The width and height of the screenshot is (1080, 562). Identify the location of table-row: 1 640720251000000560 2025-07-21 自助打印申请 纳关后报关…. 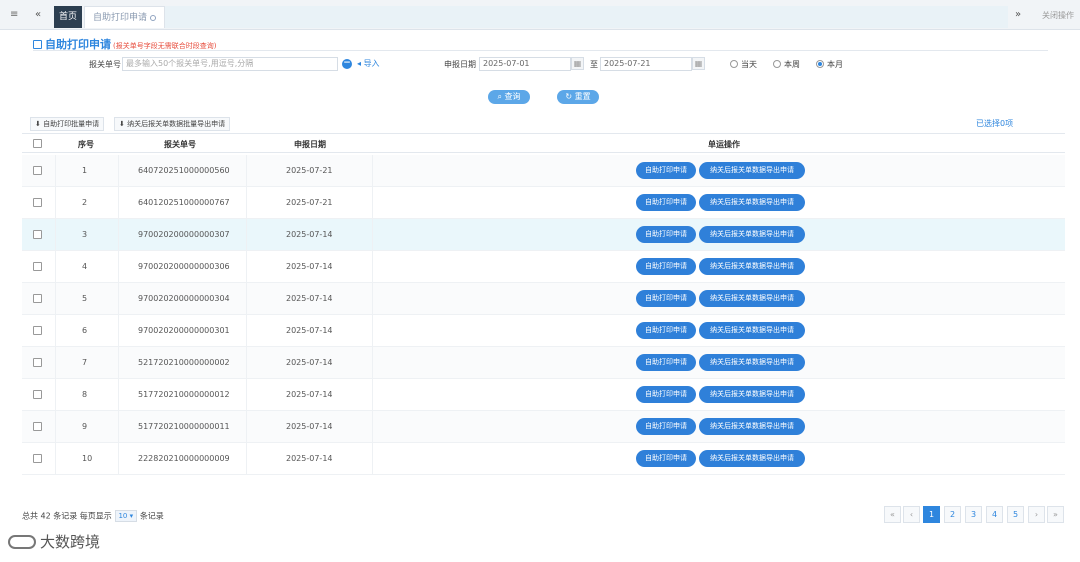
(543, 171).